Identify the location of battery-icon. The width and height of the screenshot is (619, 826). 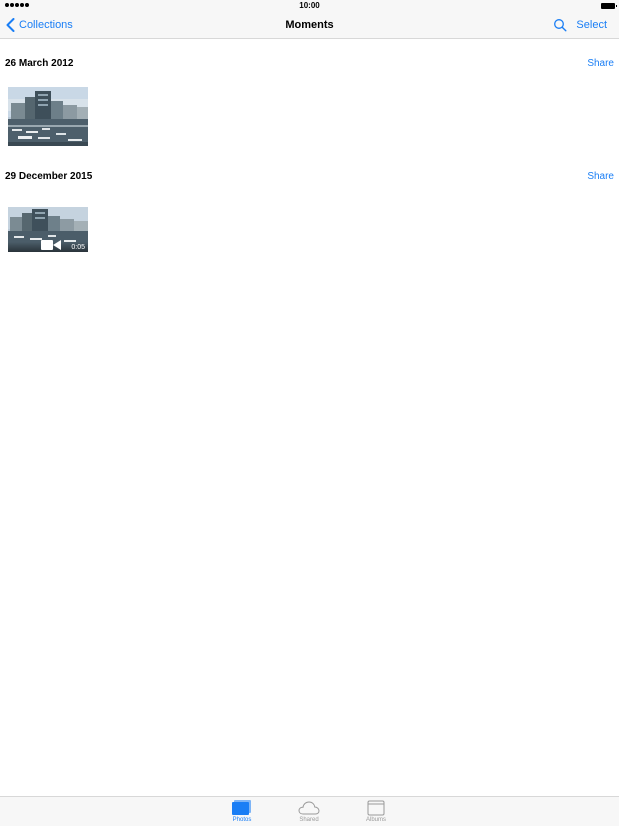
(609, 6).